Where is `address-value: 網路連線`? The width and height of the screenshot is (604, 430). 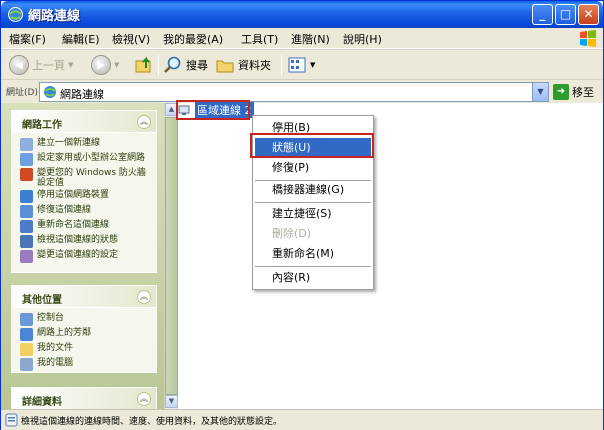 address-value: 網路連線 is located at coordinates (82, 94).